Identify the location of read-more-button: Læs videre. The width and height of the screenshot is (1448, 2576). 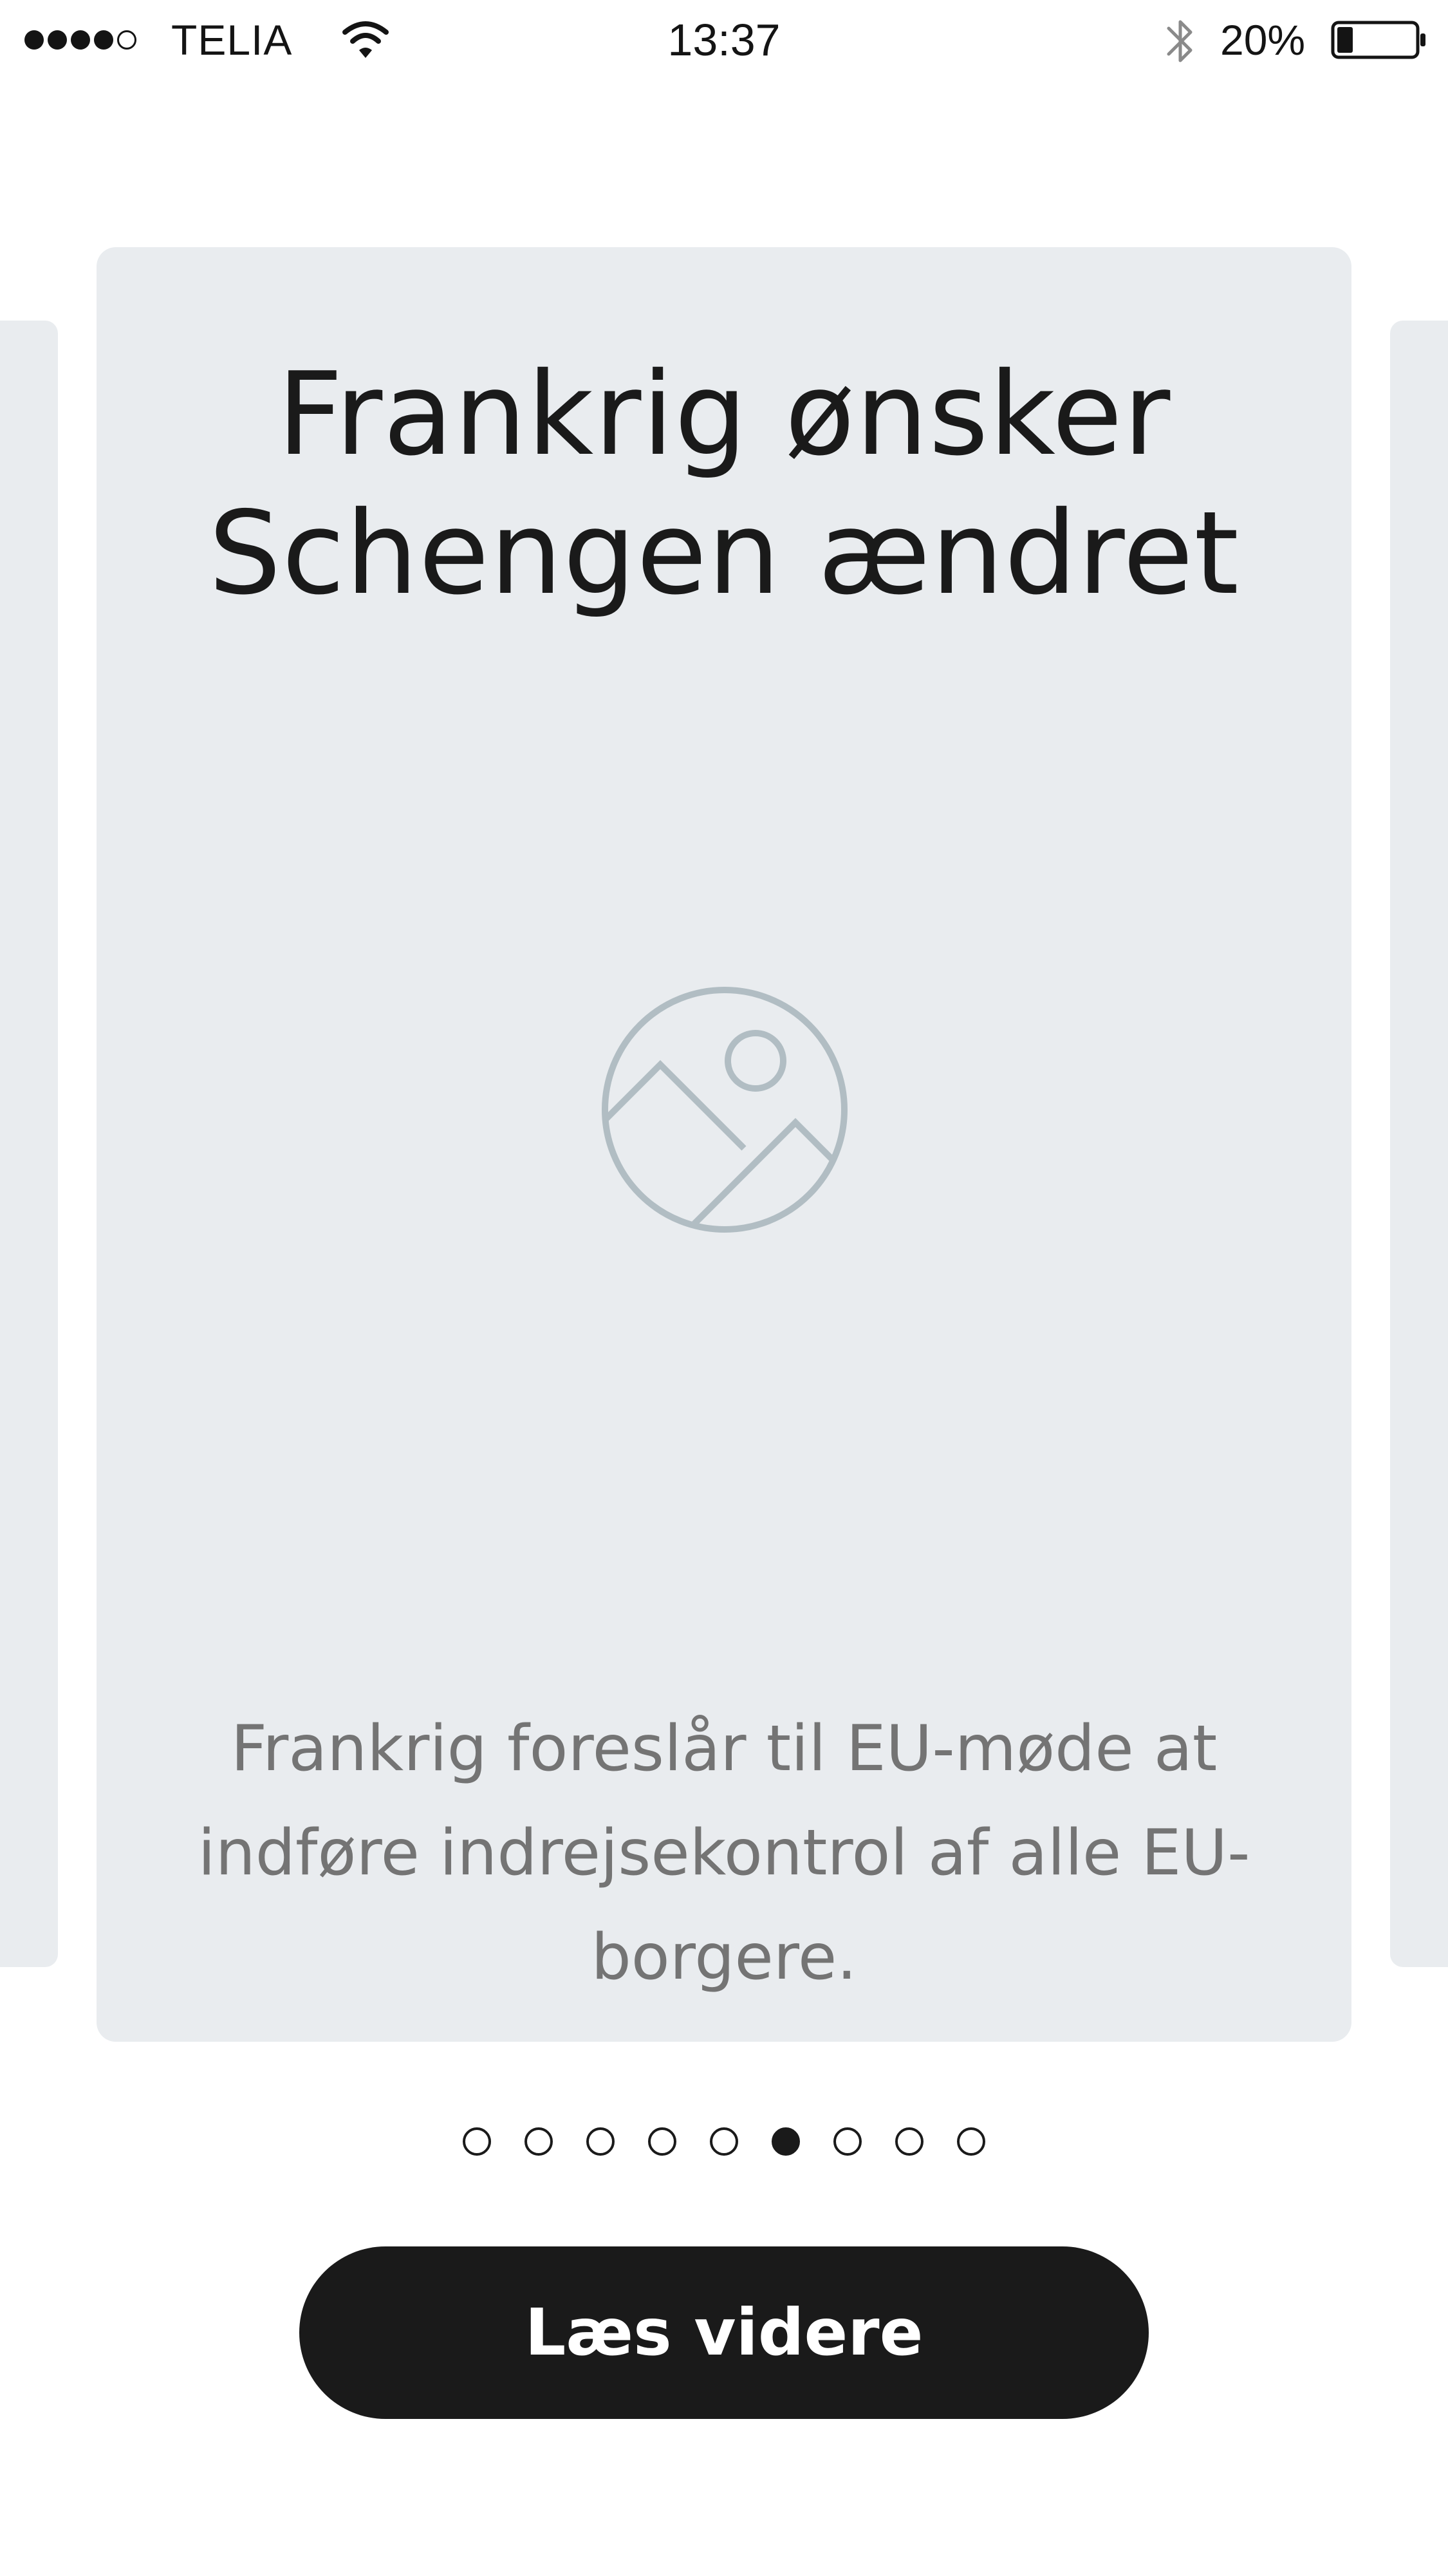
(724, 2332).